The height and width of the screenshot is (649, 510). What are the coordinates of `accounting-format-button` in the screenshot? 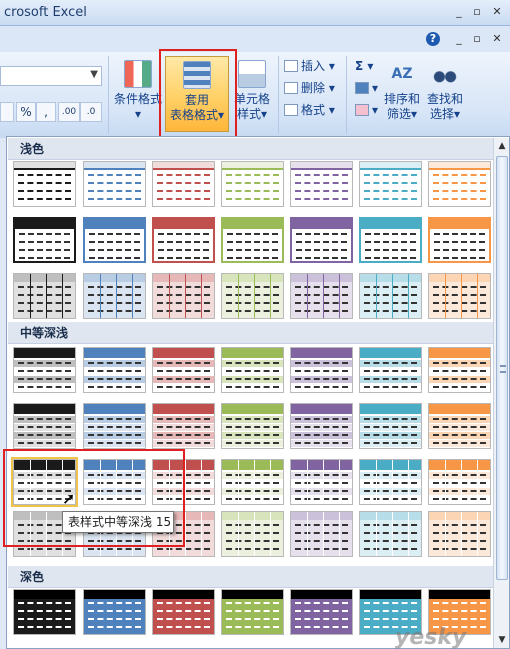 It's located at (7, 112).